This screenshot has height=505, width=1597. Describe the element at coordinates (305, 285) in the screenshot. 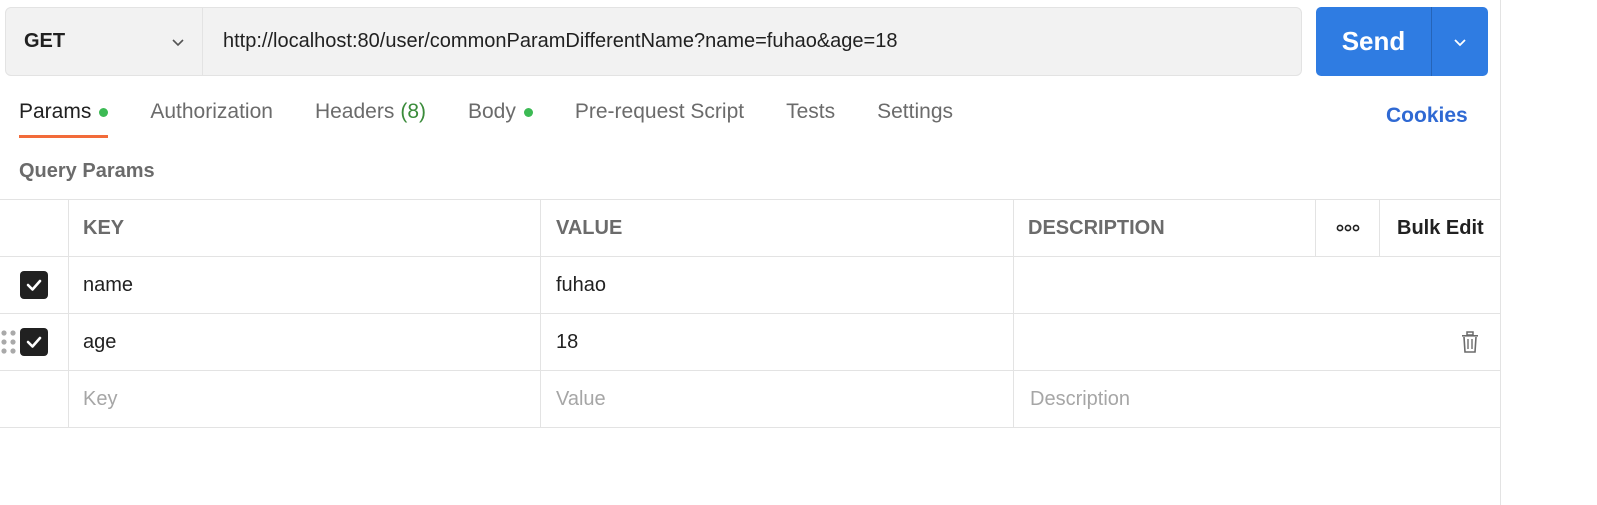

I see `param-key: name` at that location.